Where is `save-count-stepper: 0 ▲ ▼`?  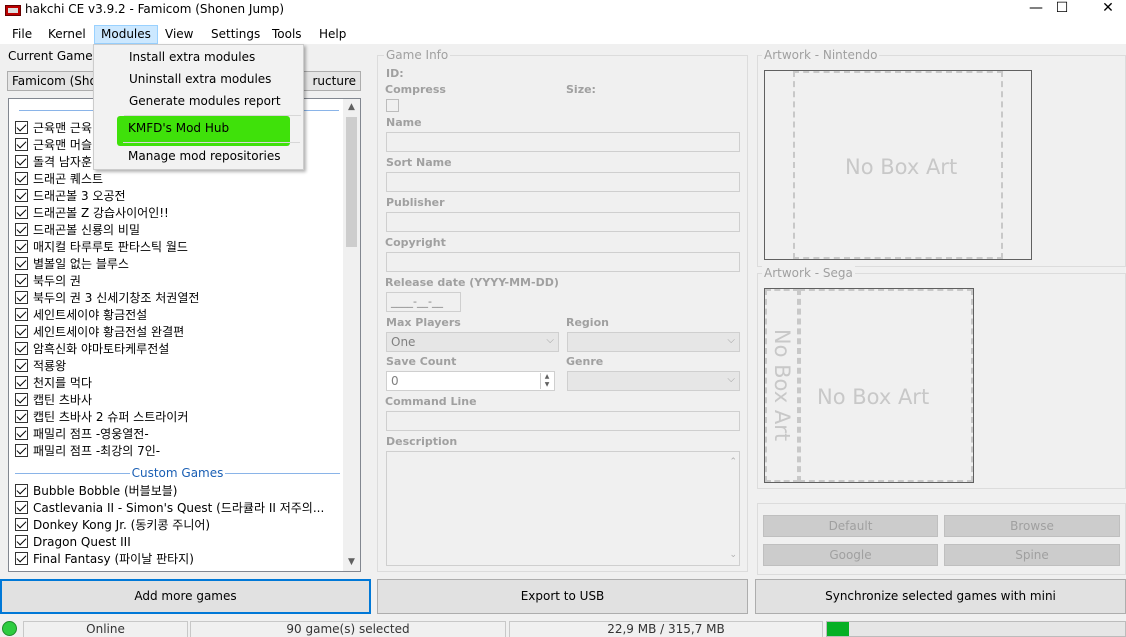 save-count-stepper: 0 ▲ ▼ is located at coordinates (470, 381).